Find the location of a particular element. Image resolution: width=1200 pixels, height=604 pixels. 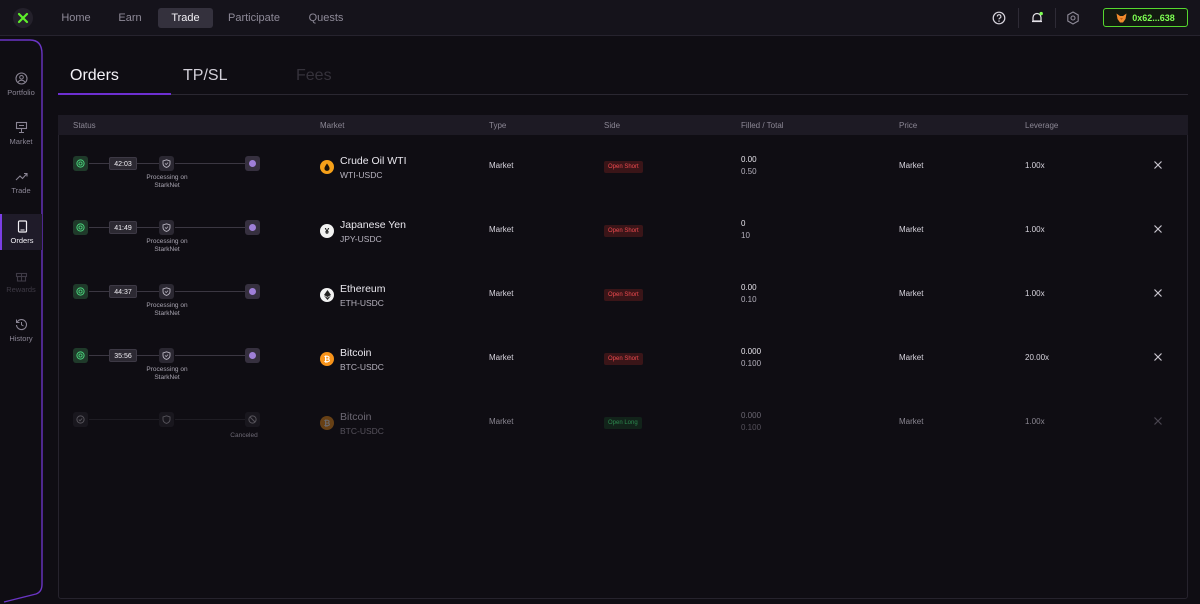

total-amount: 0.50 is located at coordinates (749, 171).